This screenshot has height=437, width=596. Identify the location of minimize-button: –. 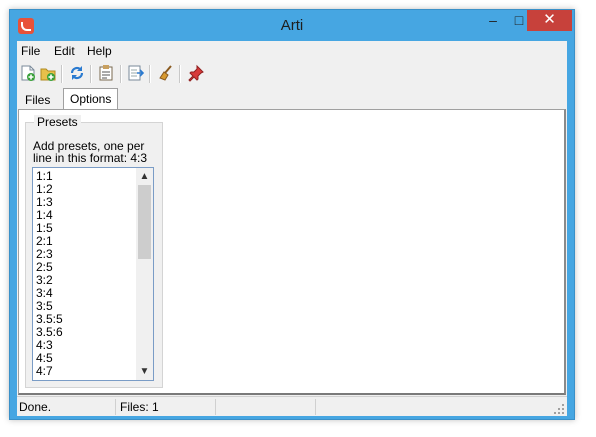
(493, 21).